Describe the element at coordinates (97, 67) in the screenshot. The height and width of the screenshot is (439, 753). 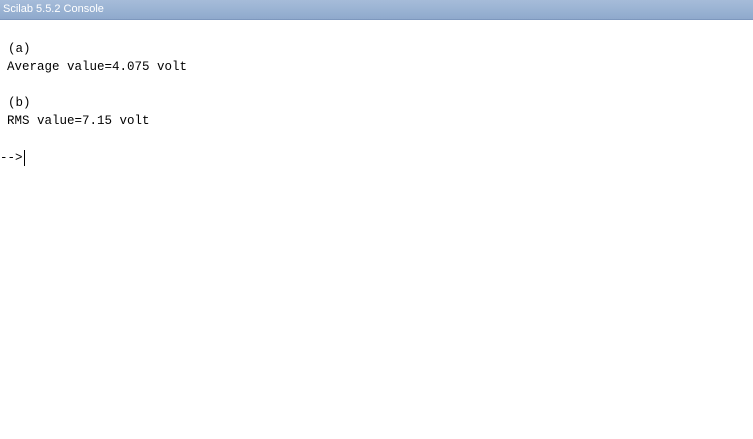
I see `console-line: Average value=4.075 volt` at that location.